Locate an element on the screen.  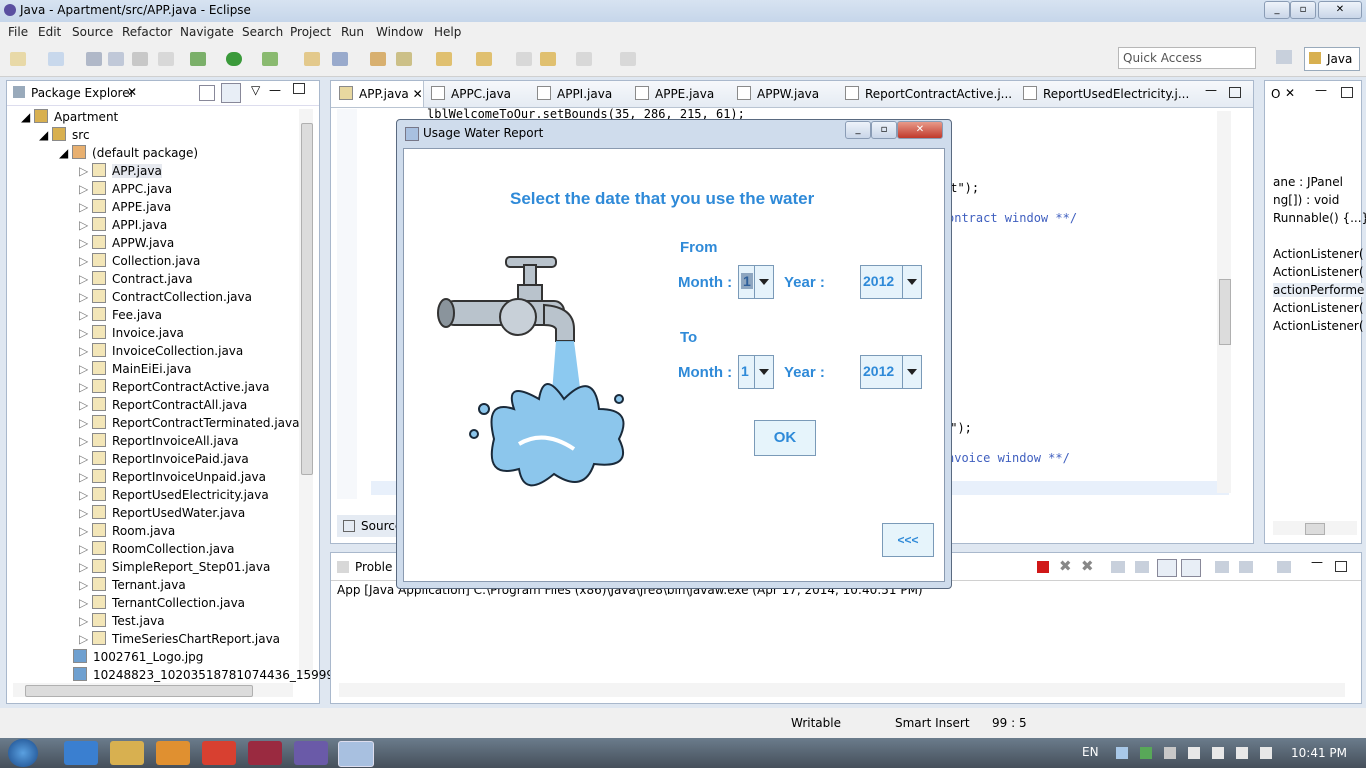
dialog-maximize-button: ▫ is located at coordinates (884, 130).